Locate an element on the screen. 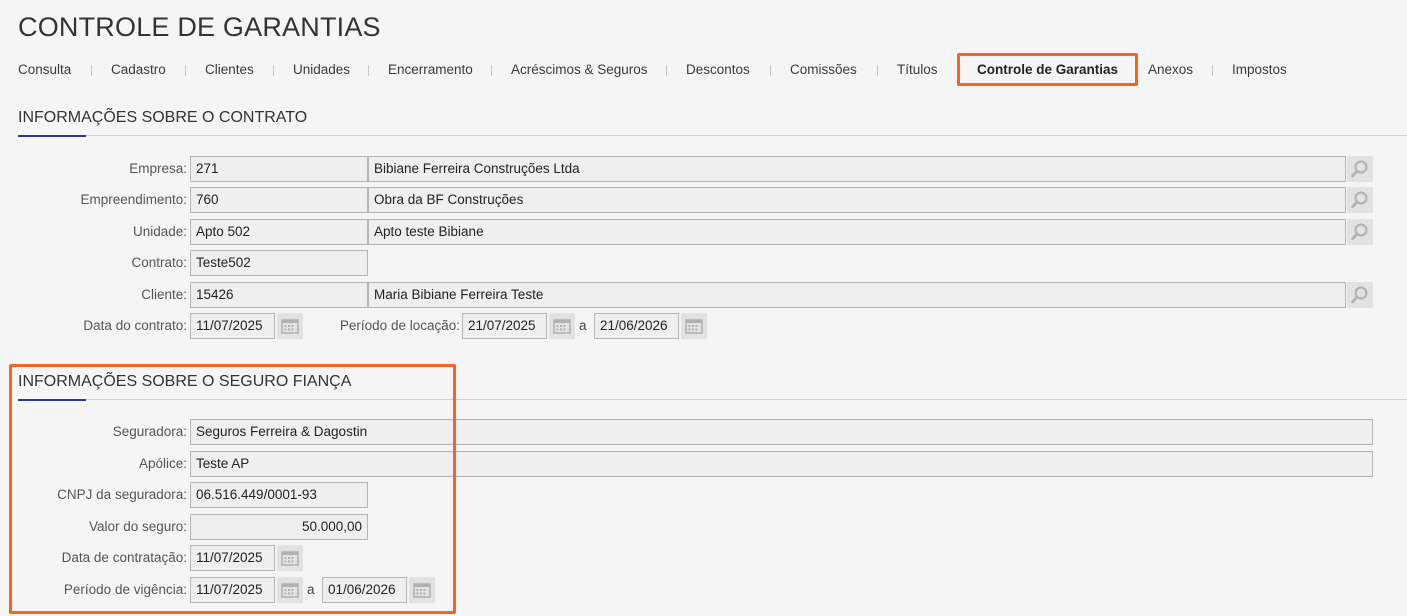 The image size is (1407, 616). cnpj-seguradora-label: CNPJ da seguradora: is located at coordinates (122, 494).